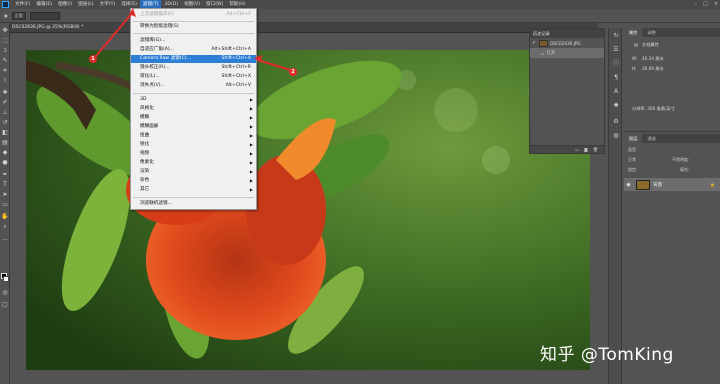  I want to click on doc-properties-title: 文档属性, so click(650, 44).